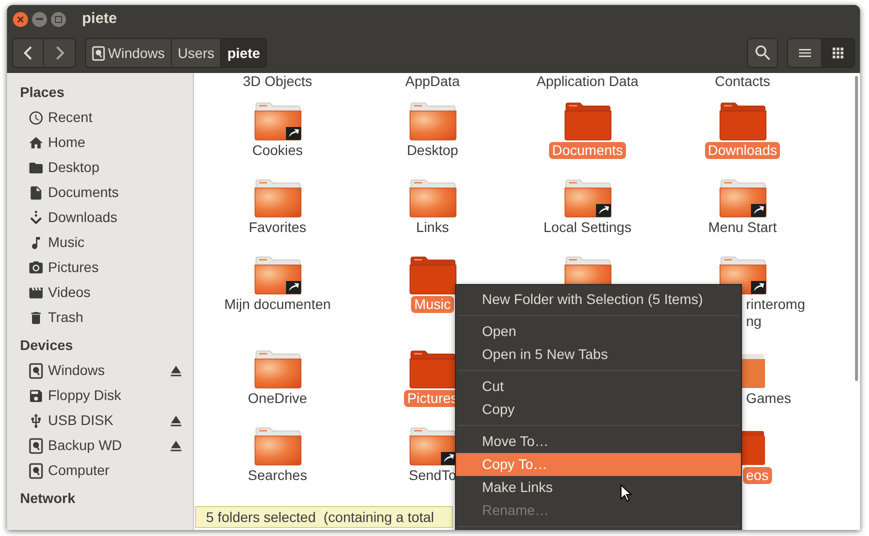  Describe the element at coordinates (768, 398) in the screenshot. I see `folder-label: Games` at that location.